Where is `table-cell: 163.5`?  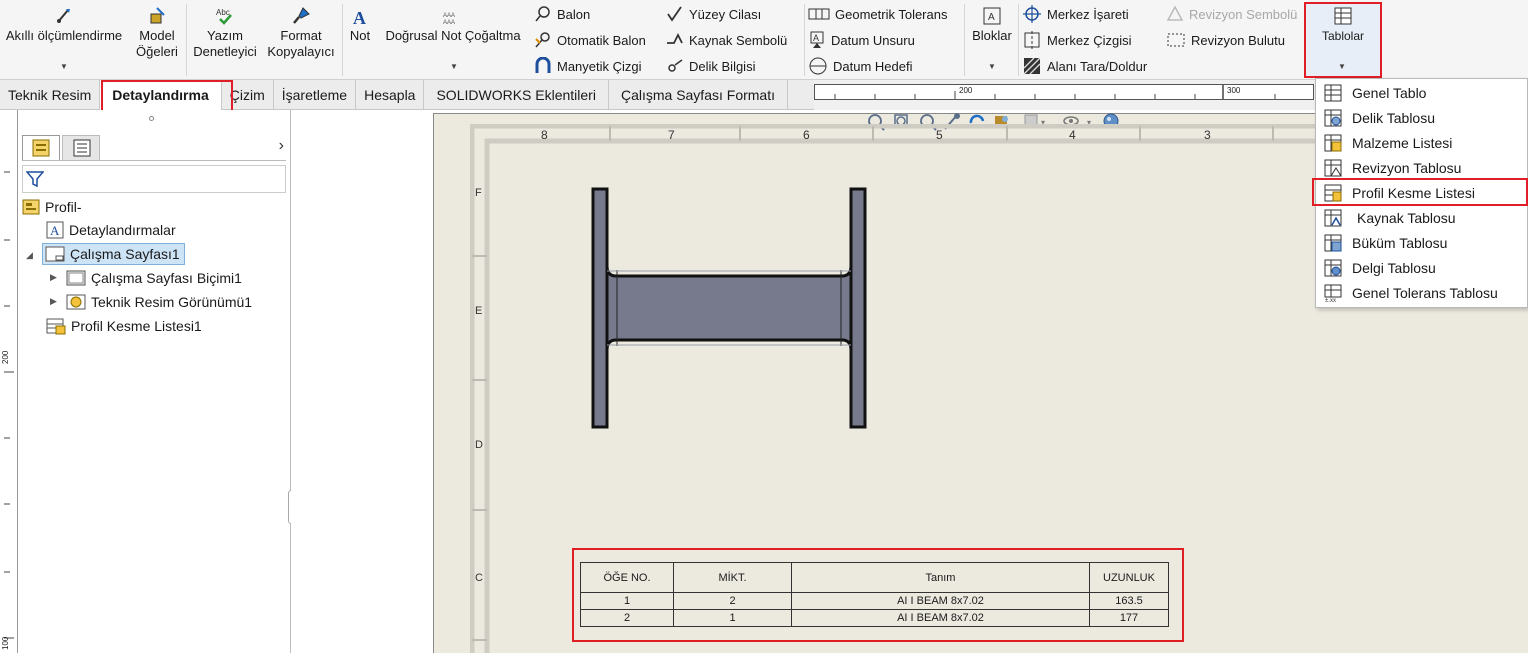 table-cell: 163.5 is located at coordinates (1129, 601).